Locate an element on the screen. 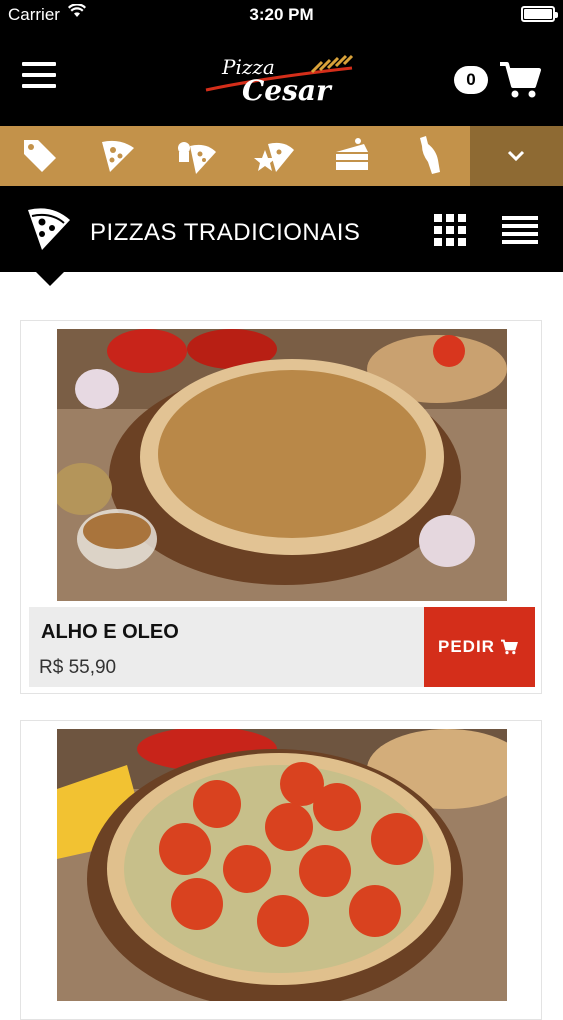  clock: 3:20 PM is located at coordinates (281, 14).